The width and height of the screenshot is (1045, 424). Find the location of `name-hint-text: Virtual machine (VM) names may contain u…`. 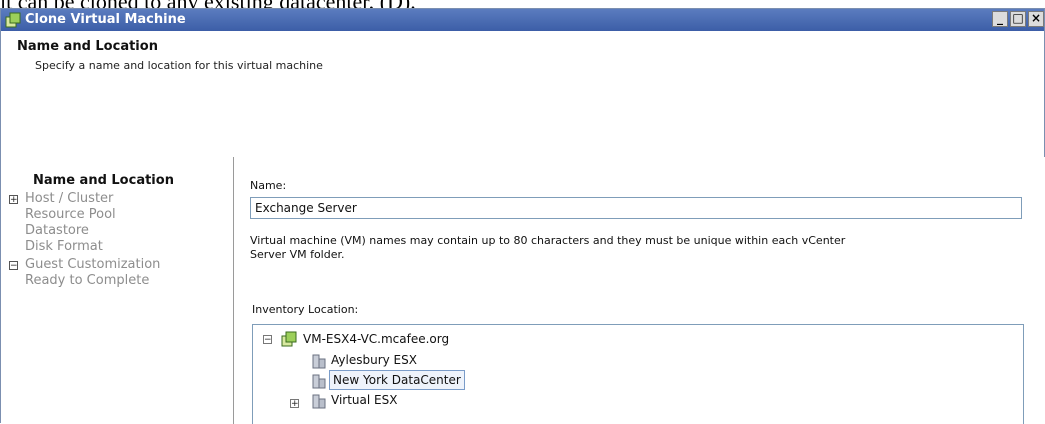

name-hint-text: Virtual machine (VM) names may contain u… is located at coordinates (548, 247).